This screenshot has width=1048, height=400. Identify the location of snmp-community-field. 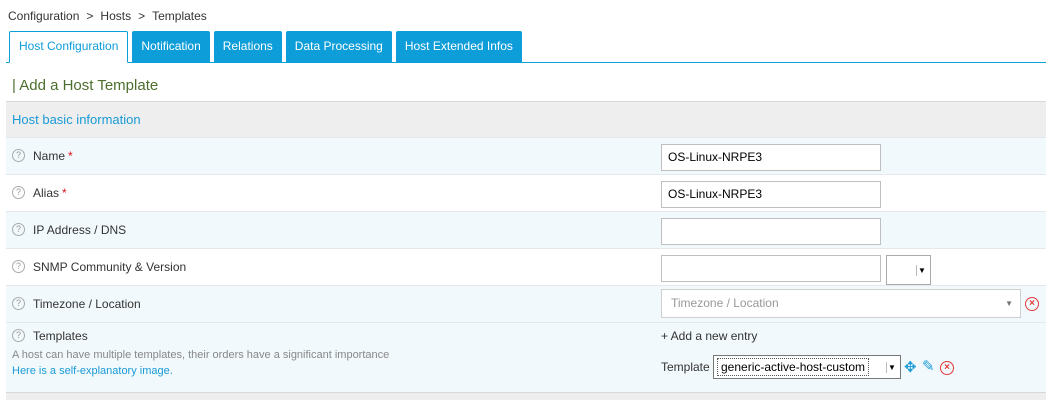
(771, 268).